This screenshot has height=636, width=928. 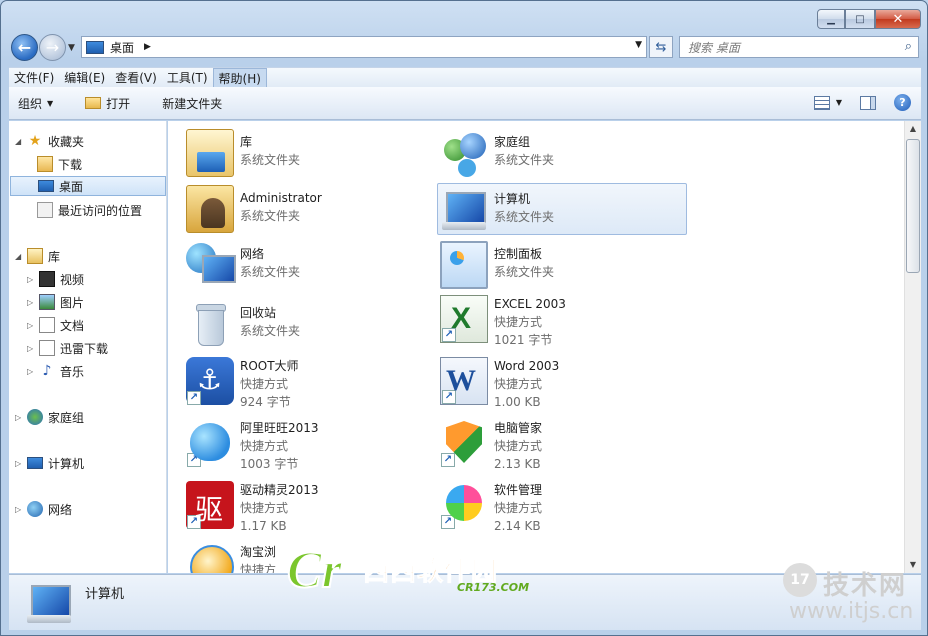 What do you see at coordinates (122, 47) in the screenshot?
I see `address-location: 桌面` at bounding box center [122, 47].